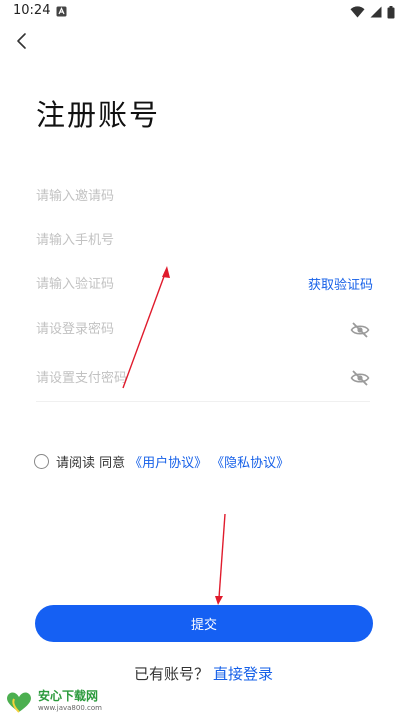  I want to click on annotation-arrow, so click(220, 559).